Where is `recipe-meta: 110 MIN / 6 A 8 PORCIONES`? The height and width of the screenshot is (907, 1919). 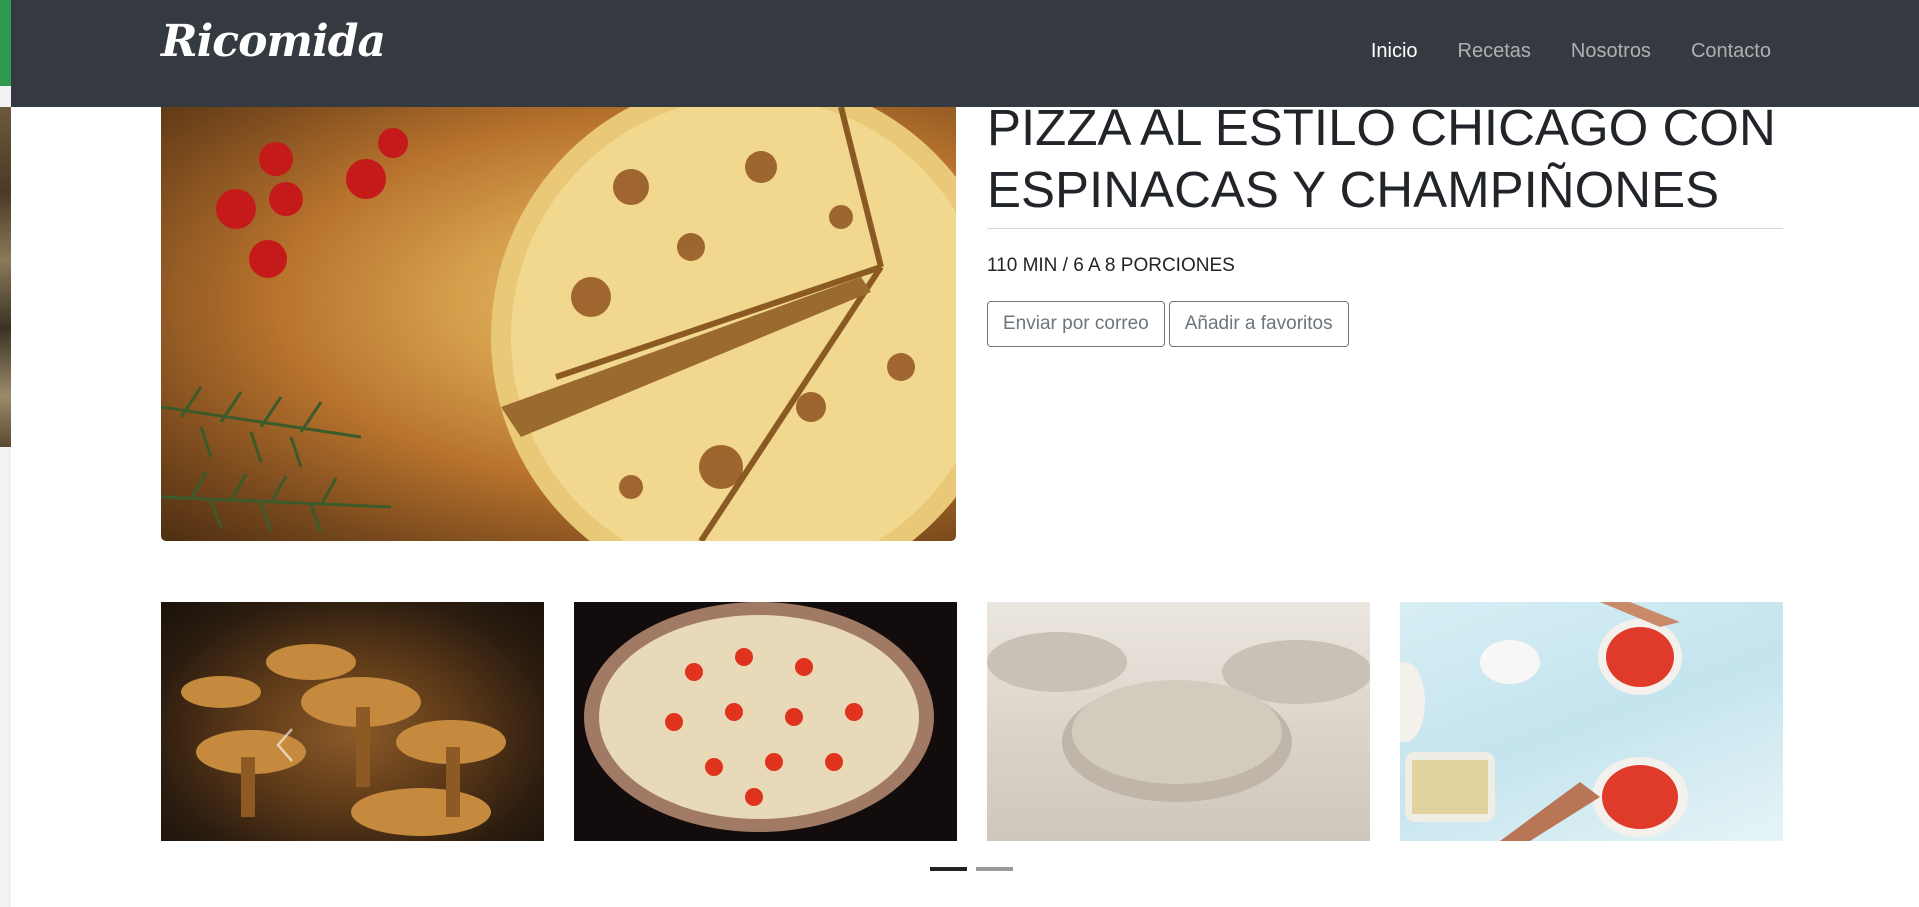
recipe-meta: 110 MIN / 6 A 8 PORCIONES is located at coordinates (1111, 265).